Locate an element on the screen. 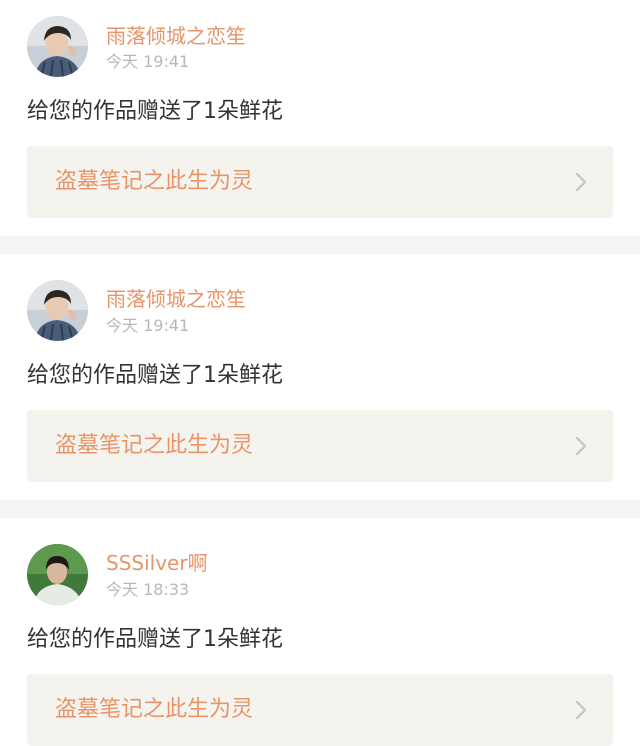 This screenshot has width=640, height=746. avatar-person-green-background-image is located at coordinates (57, 574).